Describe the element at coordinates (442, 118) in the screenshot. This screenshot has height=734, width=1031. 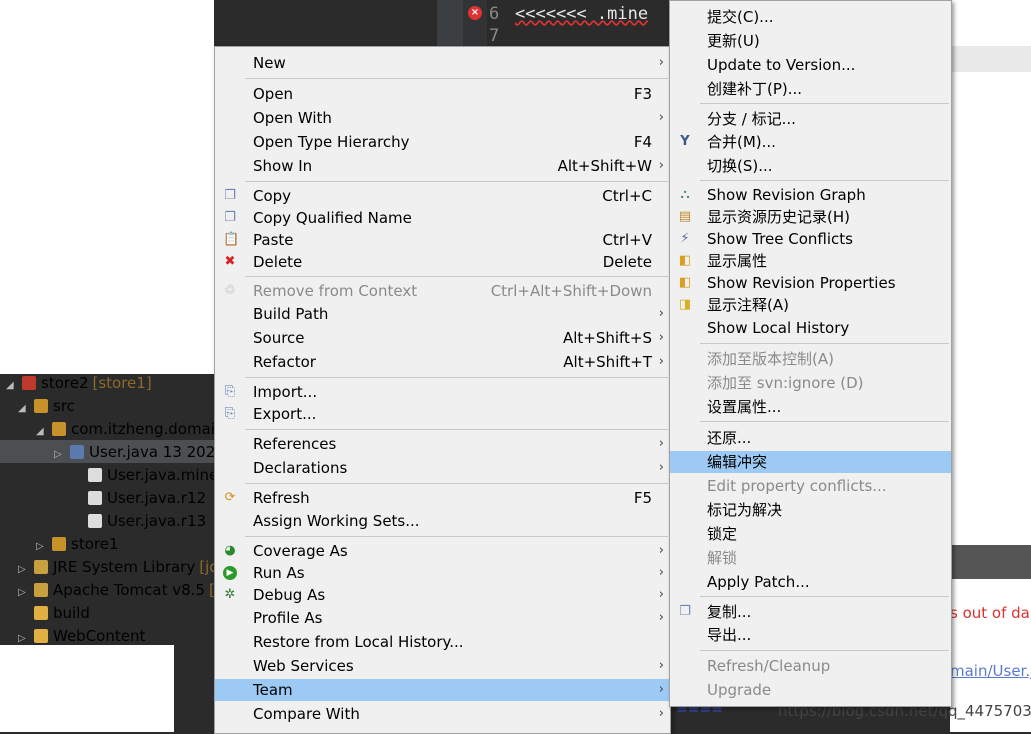
I see `menu-item-open-with: Open With ›` at that location.